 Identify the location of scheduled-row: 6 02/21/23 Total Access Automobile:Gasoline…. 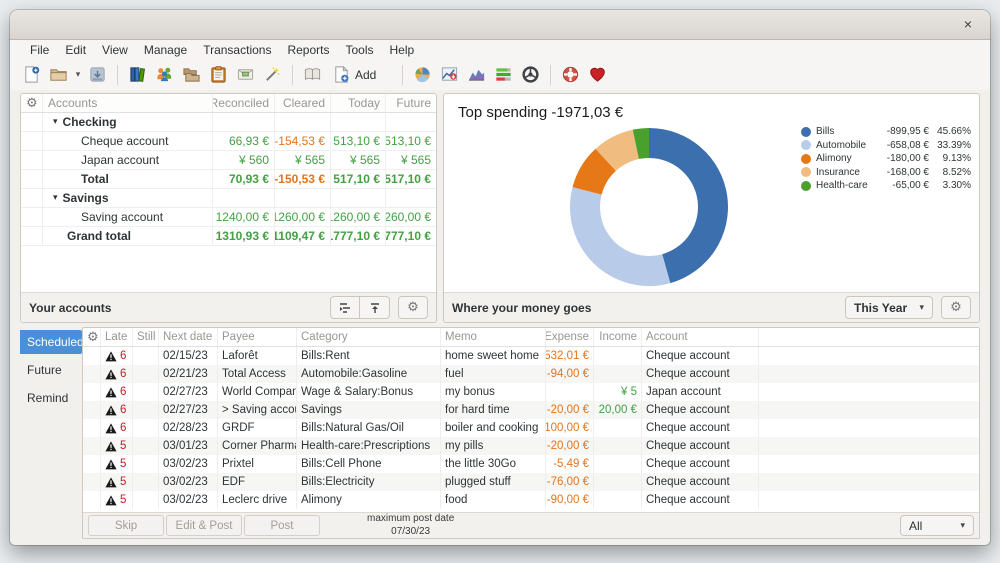
(531, 374).